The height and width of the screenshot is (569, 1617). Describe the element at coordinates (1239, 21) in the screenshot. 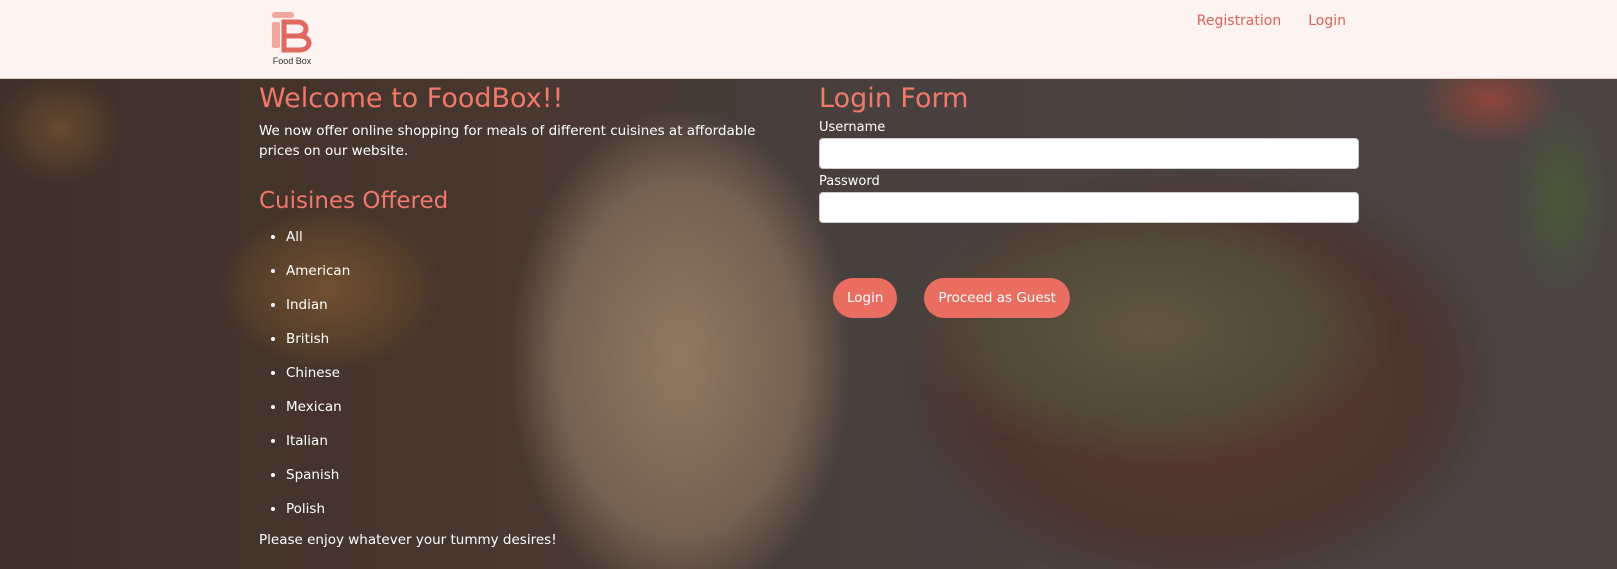

I see `nav-registration-link: Registration` at that location.